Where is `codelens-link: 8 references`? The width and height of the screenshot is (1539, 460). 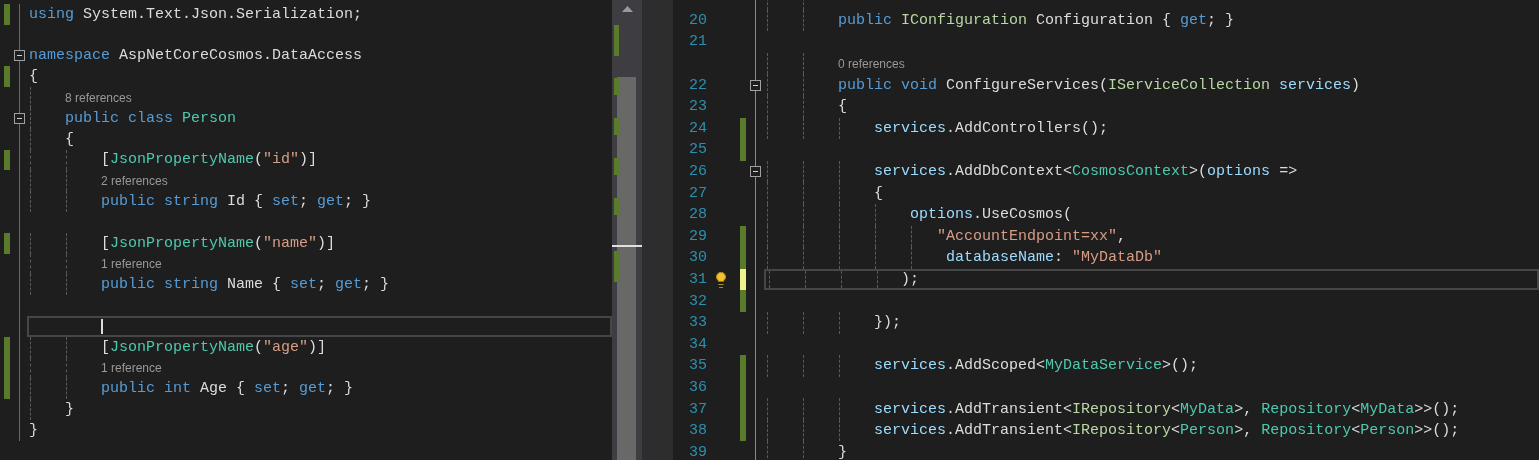
codelens-link: 8 references is located at coordinates (98, 97).